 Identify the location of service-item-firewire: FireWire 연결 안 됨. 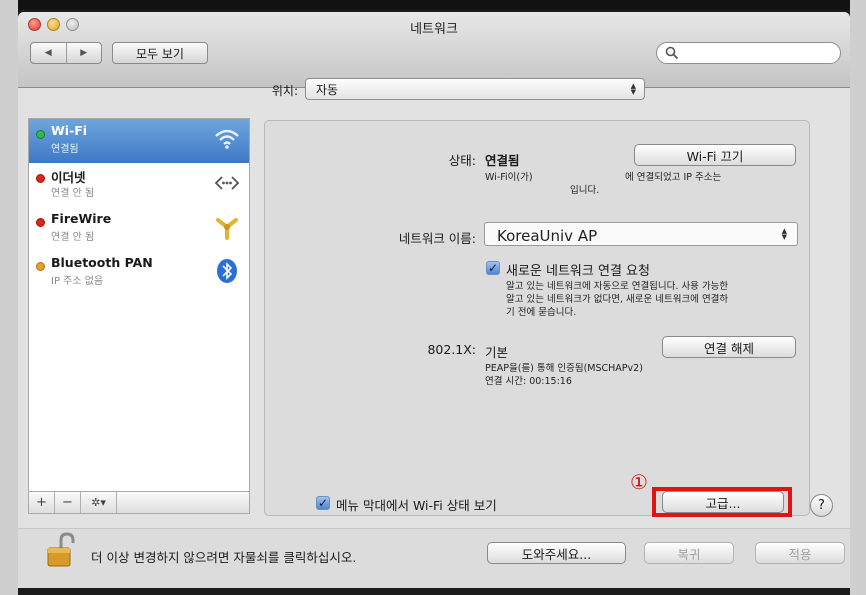
(139, 229).